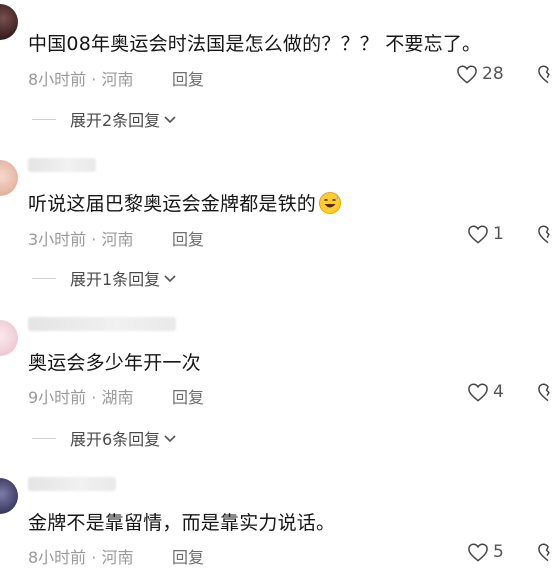  I want to click on like-button: 4, so click(485, 392).